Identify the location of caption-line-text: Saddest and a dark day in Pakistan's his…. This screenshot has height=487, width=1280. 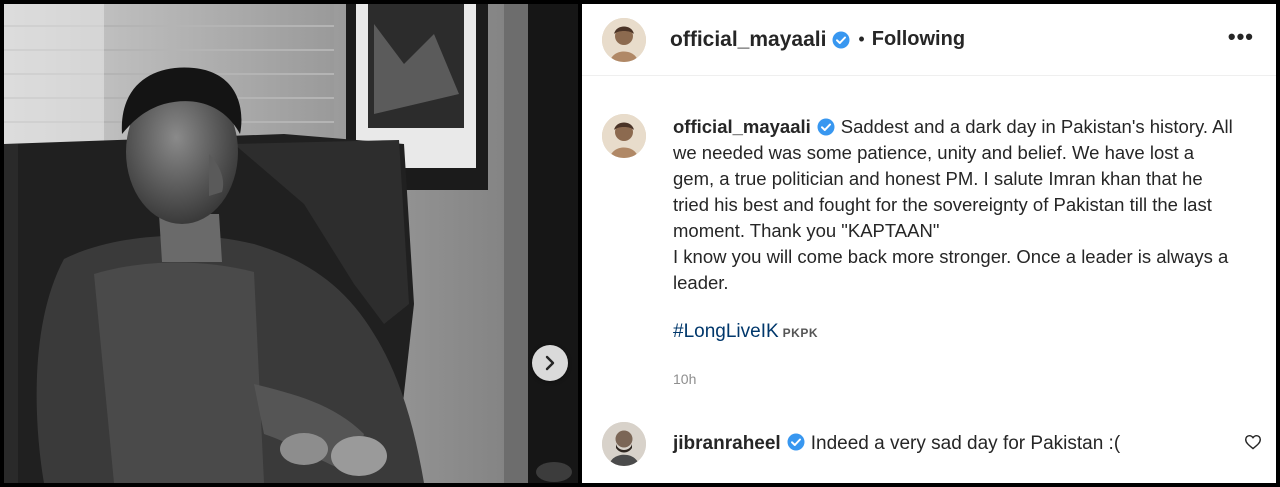
(1036, 126).